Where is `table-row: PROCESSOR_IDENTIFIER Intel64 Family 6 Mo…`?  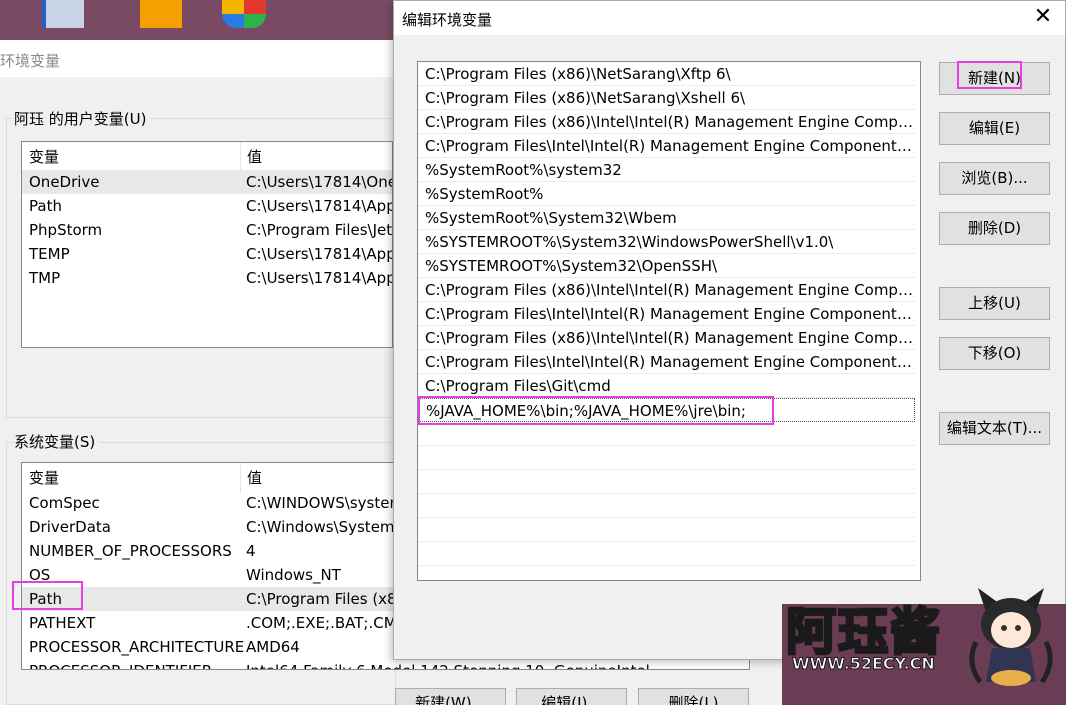
table-row: PROCESSOR_IDENTIFIER Intel64 Family 6 Mo… is located at coordinates (385, 664).